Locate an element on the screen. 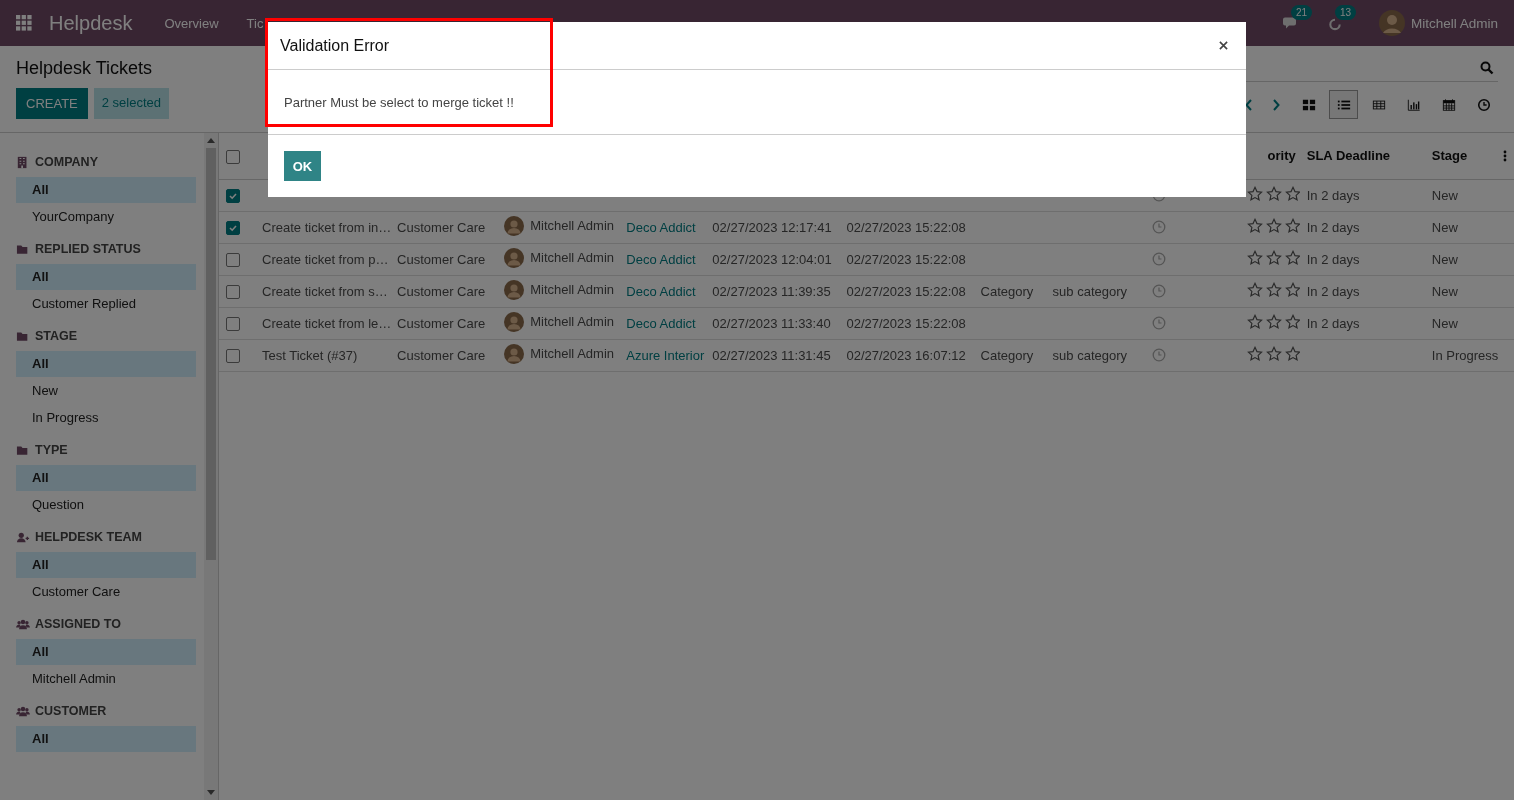 This screenshot has height=800, width=1514. date-text: 02/27/2023 11:39:35 is located at coordinates (771, 291).